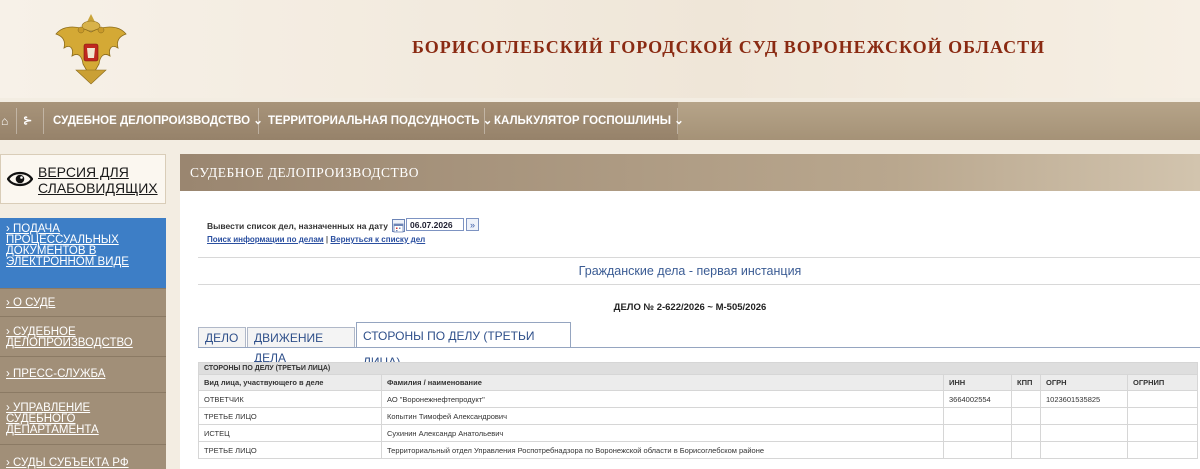 This screenshot has width=1200, height=469. I want to click on search-cases-link: Поиск информации по делам, so click(265, 239).